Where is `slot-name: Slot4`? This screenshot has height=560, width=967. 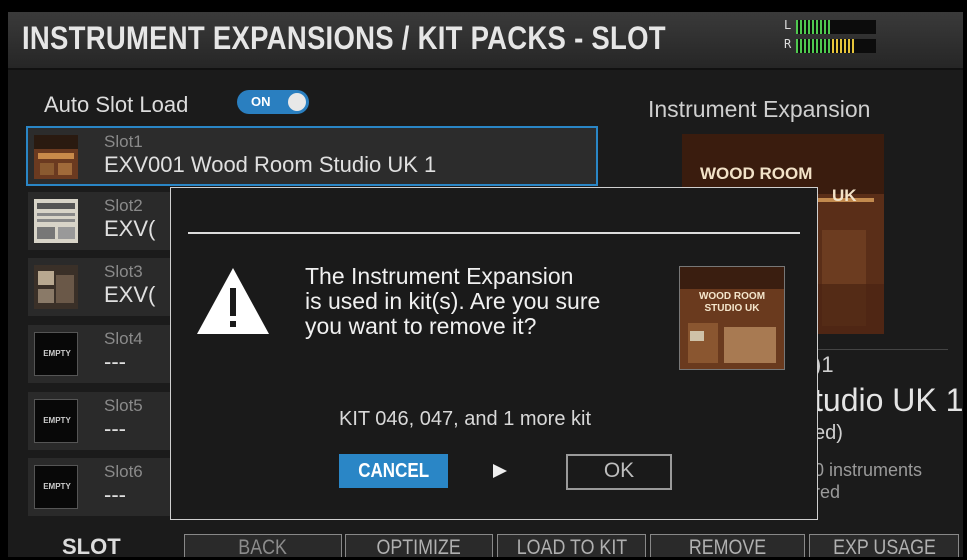
slot-name: Slot4 is located at coordinates (123, 338).